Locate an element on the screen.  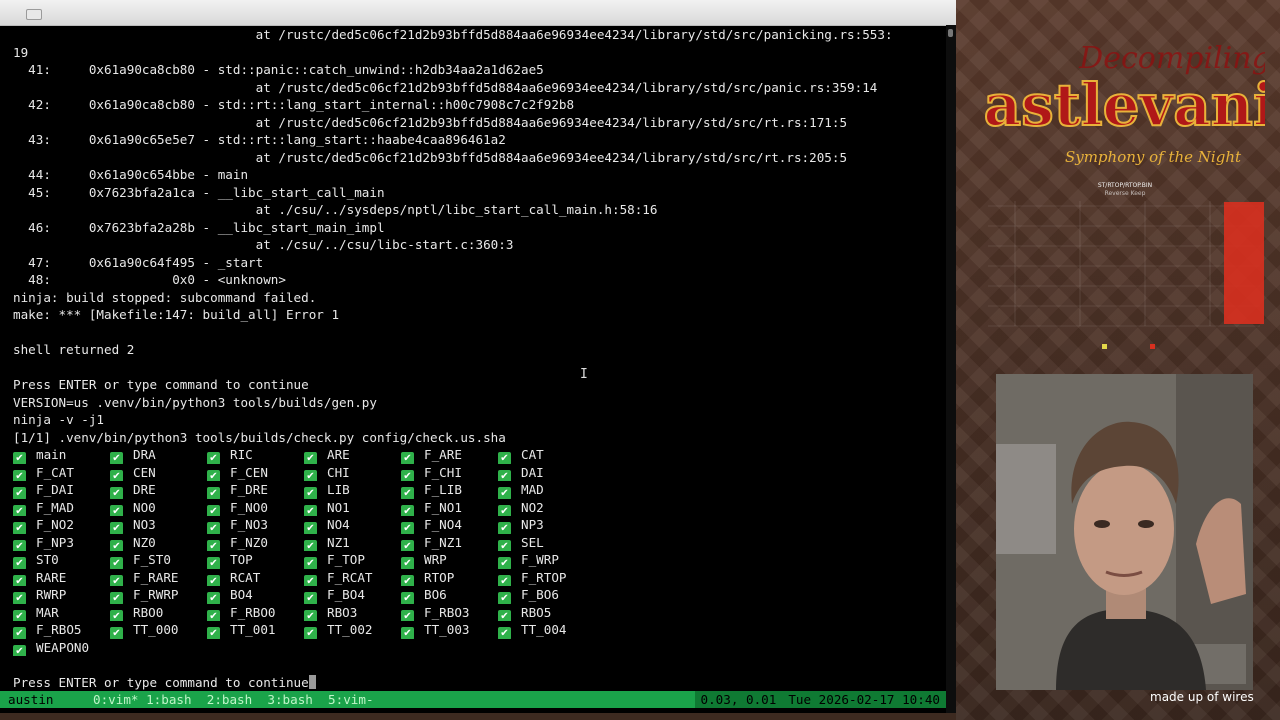
check-item: ✔ DAI is located at coordinates (546, 472).